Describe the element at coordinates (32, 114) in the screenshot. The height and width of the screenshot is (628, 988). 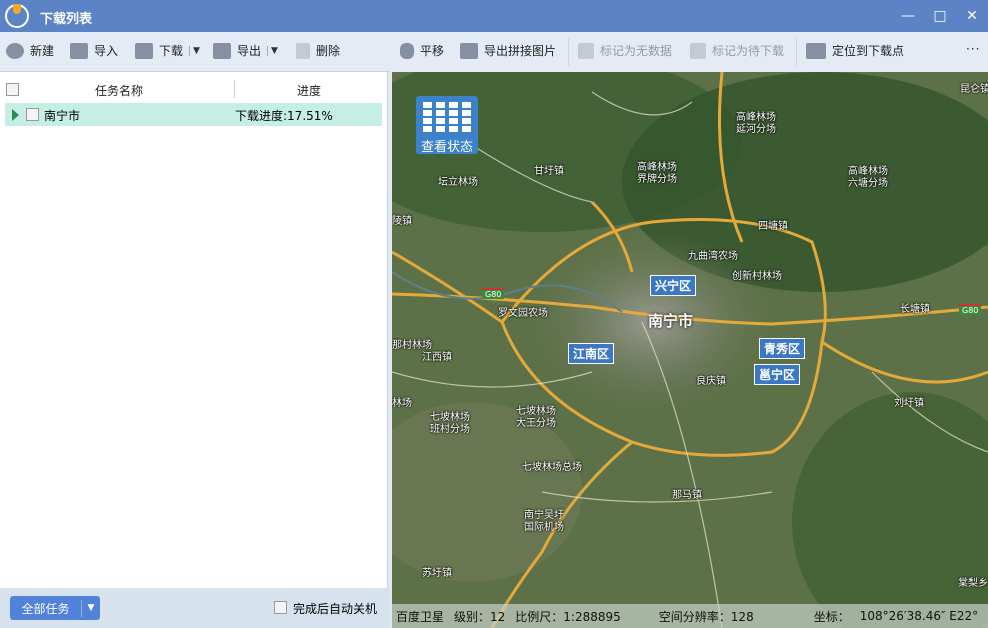
I see `task-checkbox` at that location.